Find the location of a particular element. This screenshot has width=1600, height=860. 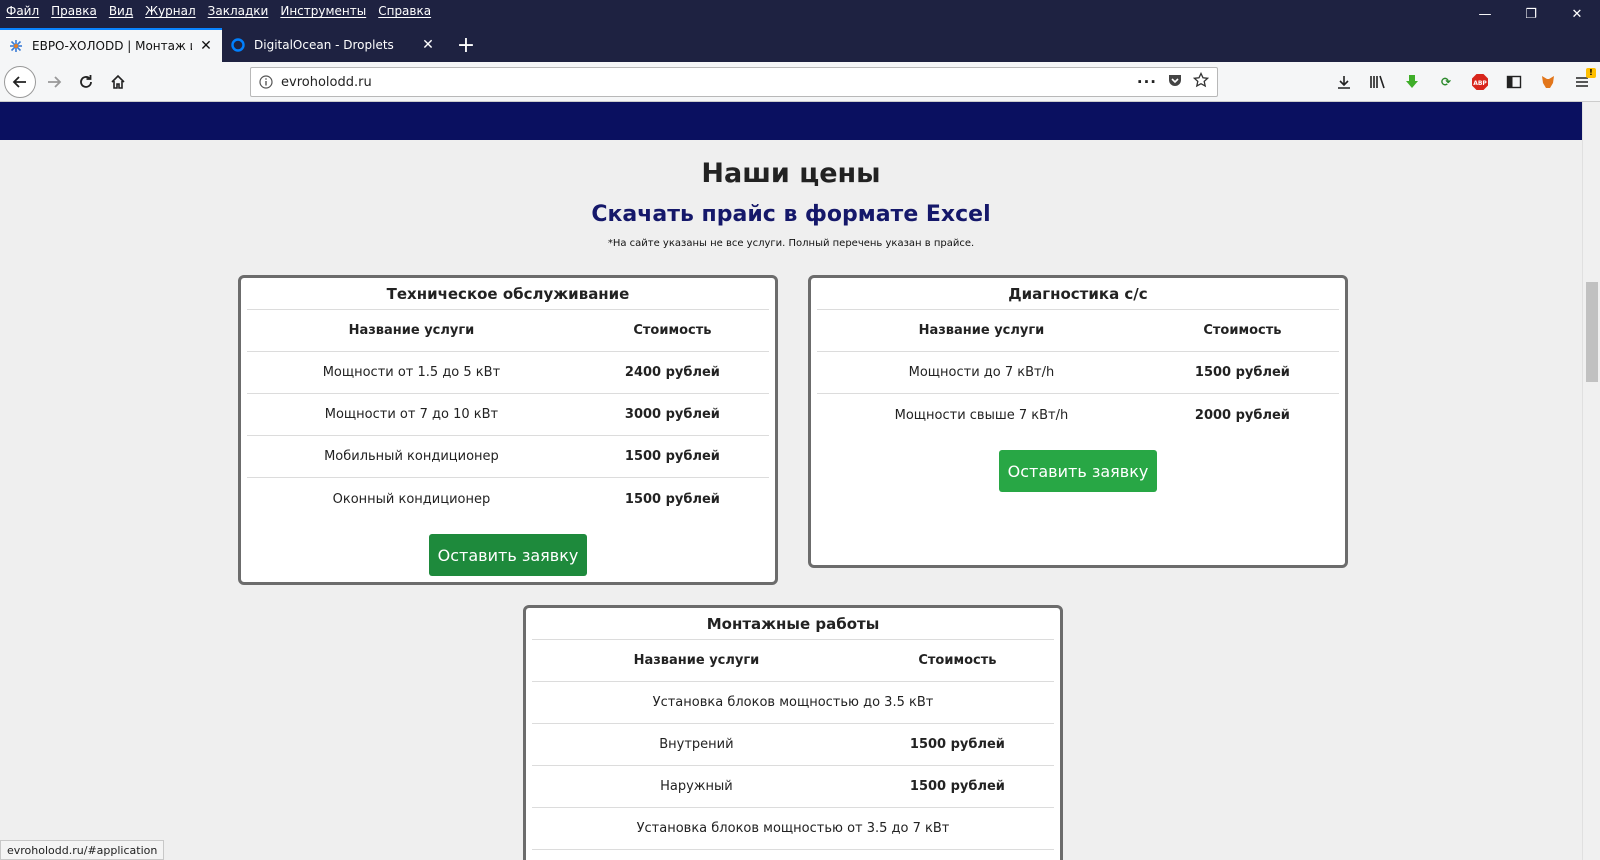

navigation-toolbar: evroholodd.ru ··· ⟳ ABP ! is located at coordinates (800, 82).